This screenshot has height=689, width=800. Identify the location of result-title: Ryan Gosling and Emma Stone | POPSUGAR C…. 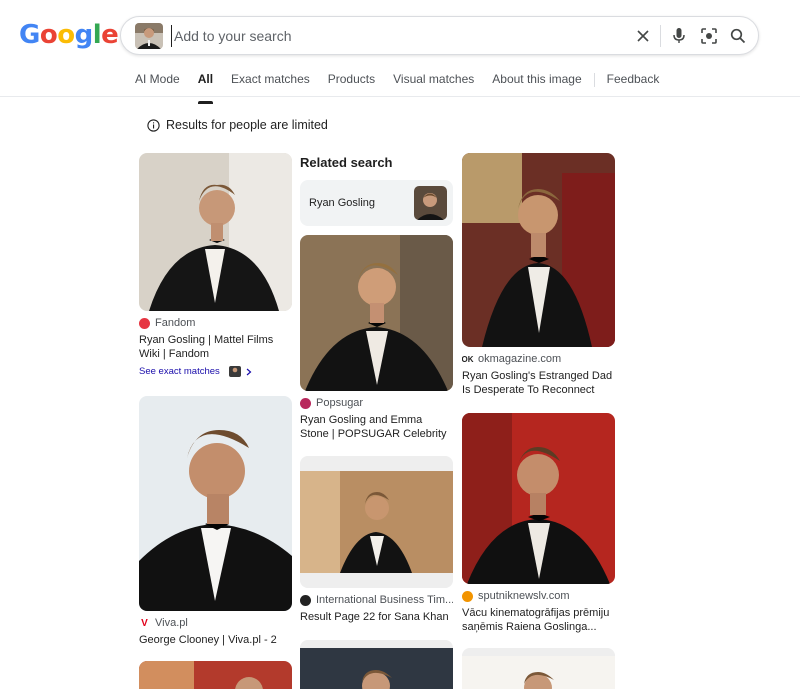
(376, 427).